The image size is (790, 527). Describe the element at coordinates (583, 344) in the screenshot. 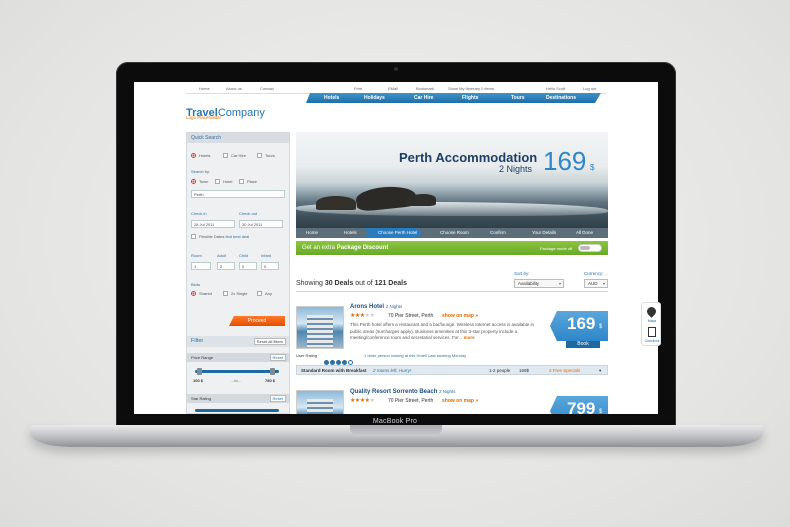

I see `book-button: Book` at that location.